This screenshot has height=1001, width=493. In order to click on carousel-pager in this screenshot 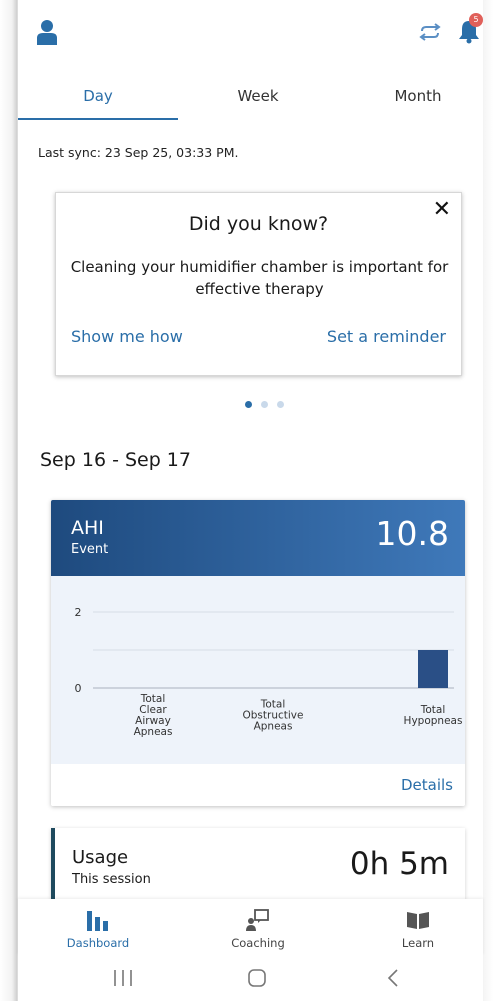, I will do `click(270, 406)`.